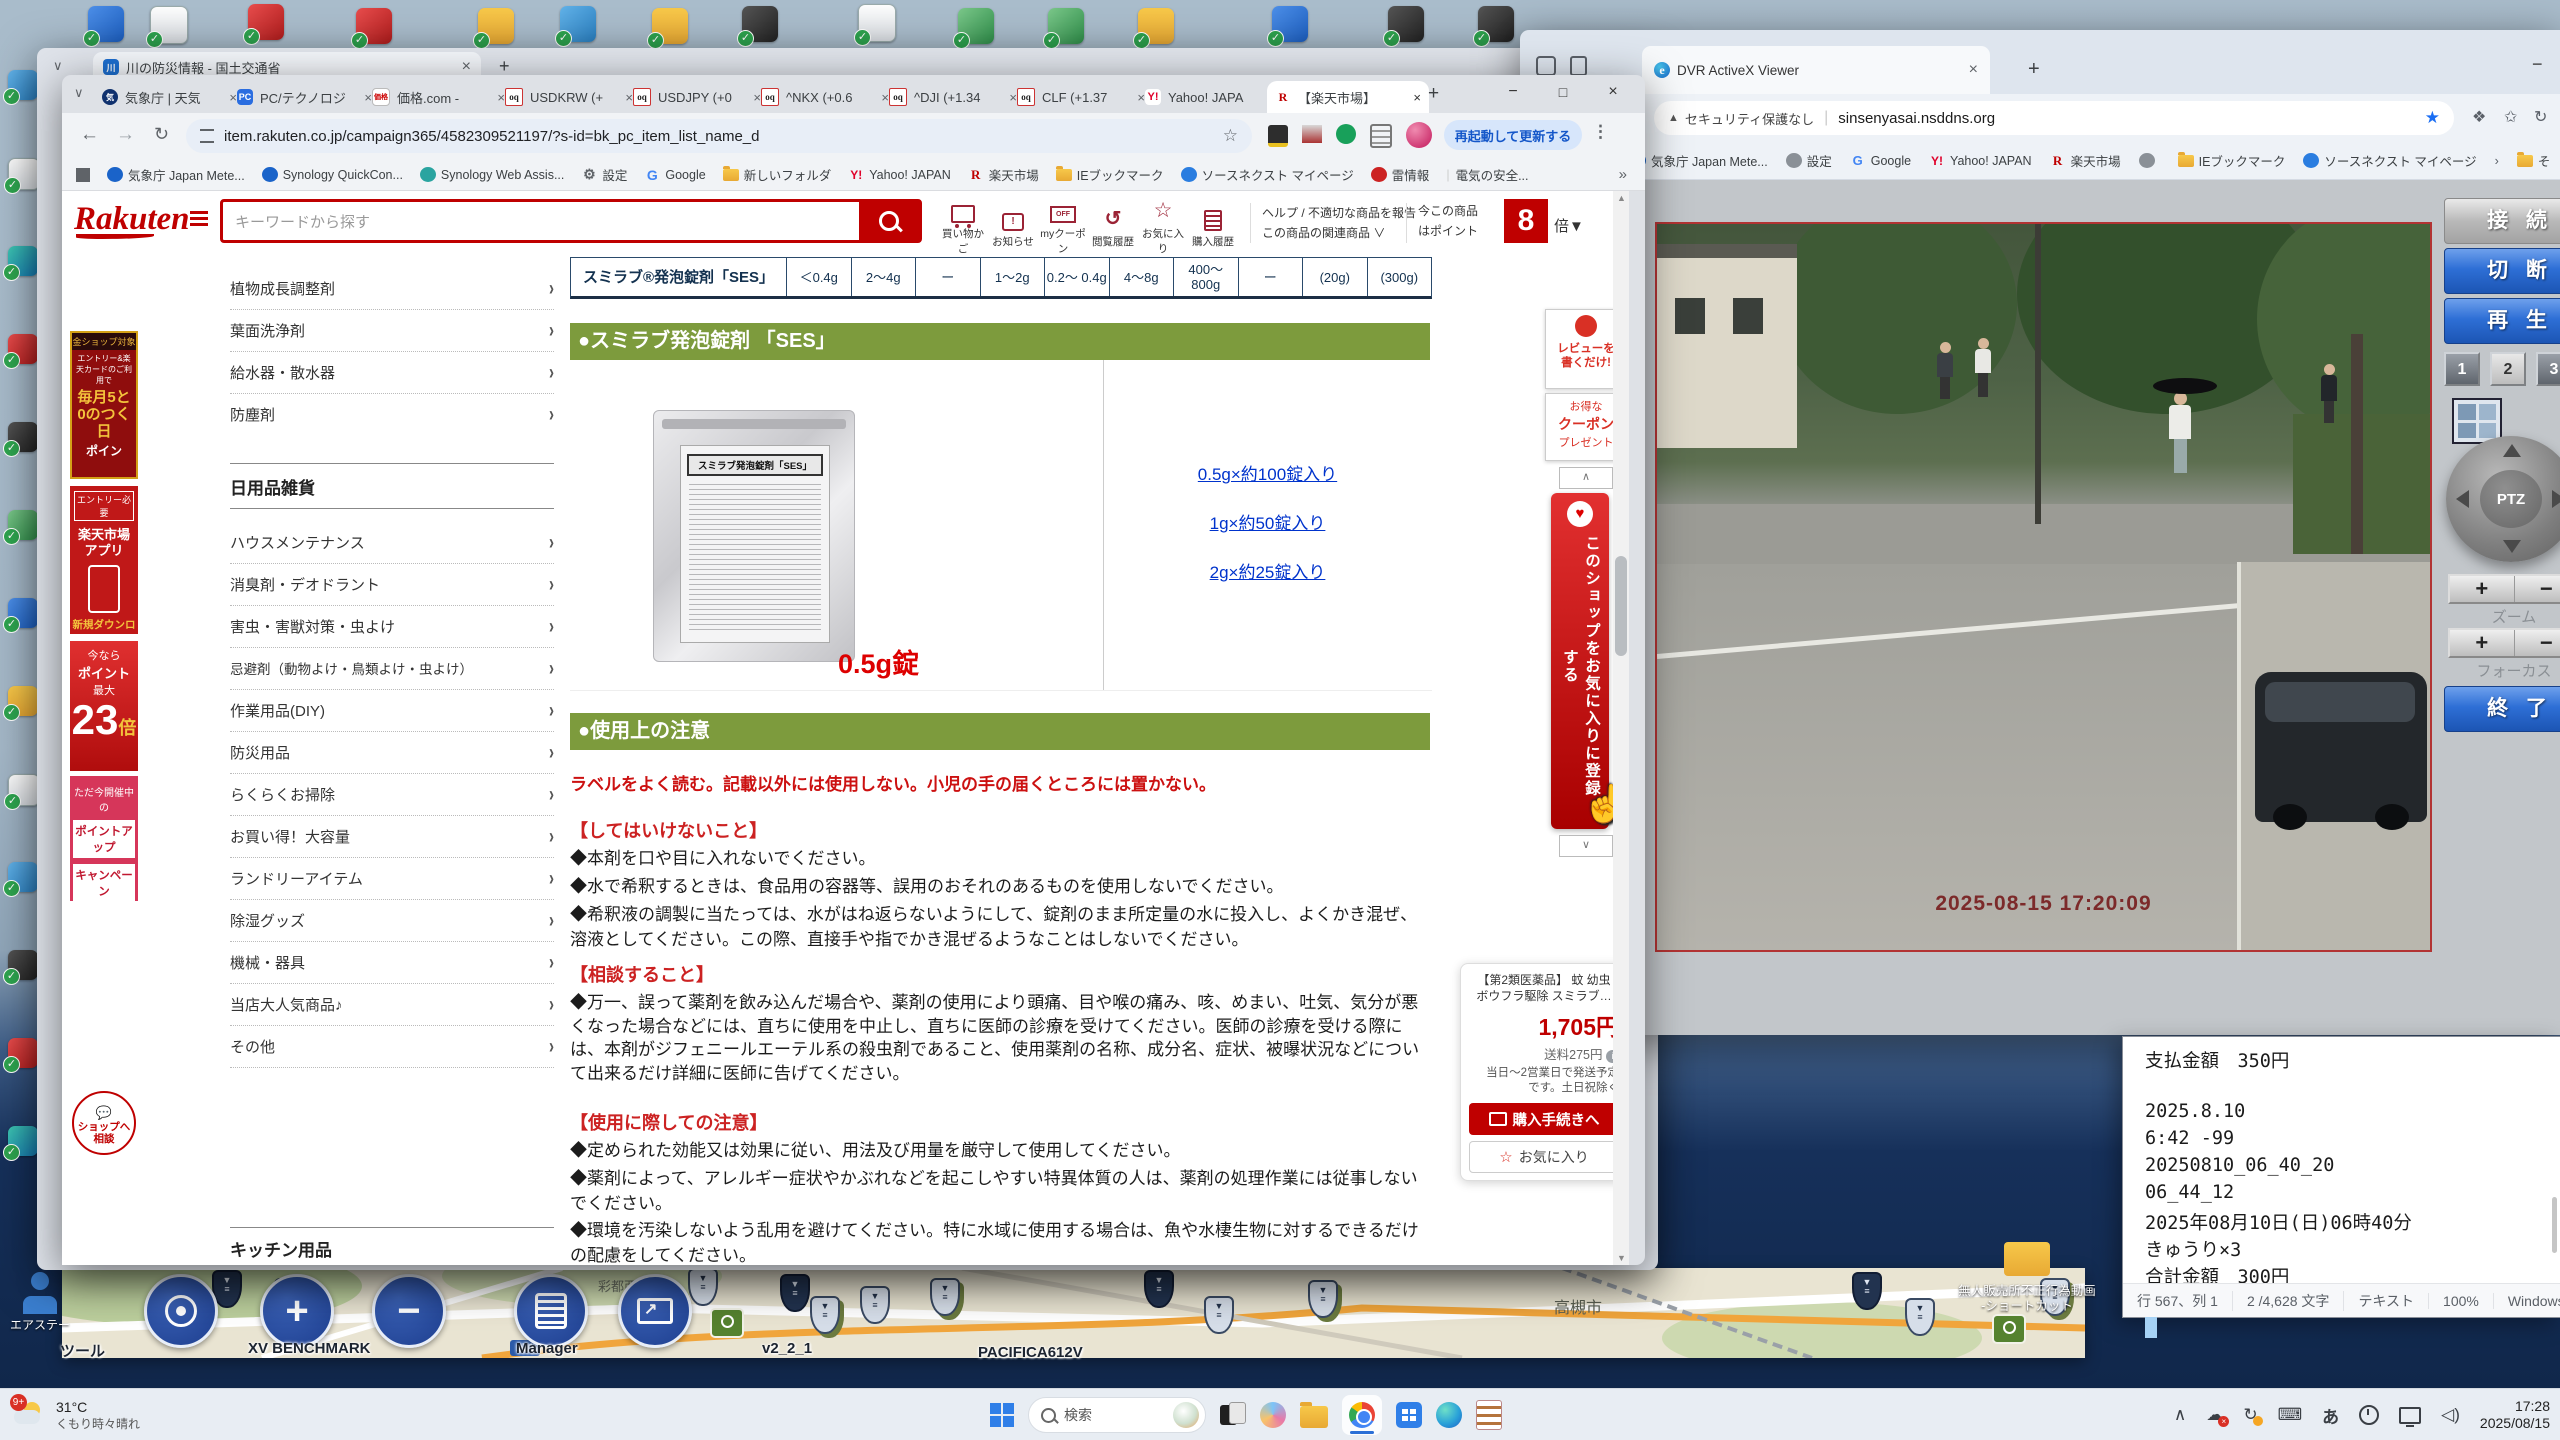 The height and width of the screenshot is (1440, 2560). Describe the element at coordinates (89, 135) in the screenshot. I see `back-icon: ←` at that location.